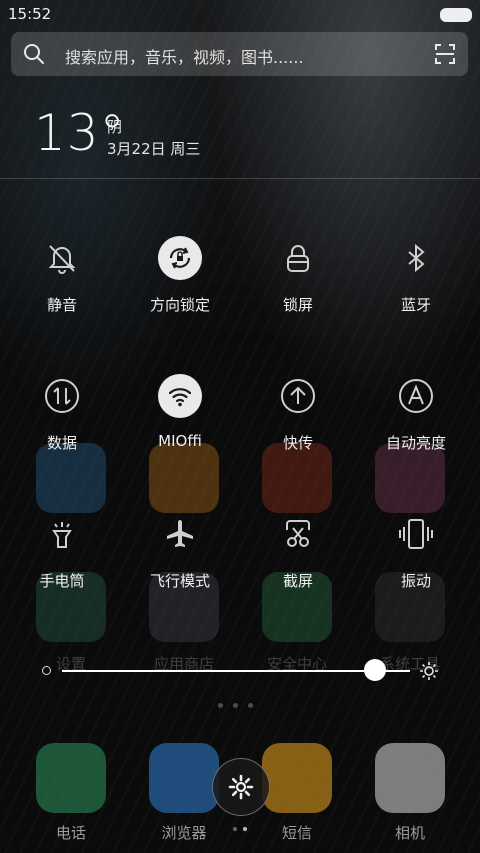 Image resolution: width=480 pixels, height=853 pixels. What do you see at coordinates (235, 705) in the screenshot?
I see `page-indicator` at bounding box center [235, 705].